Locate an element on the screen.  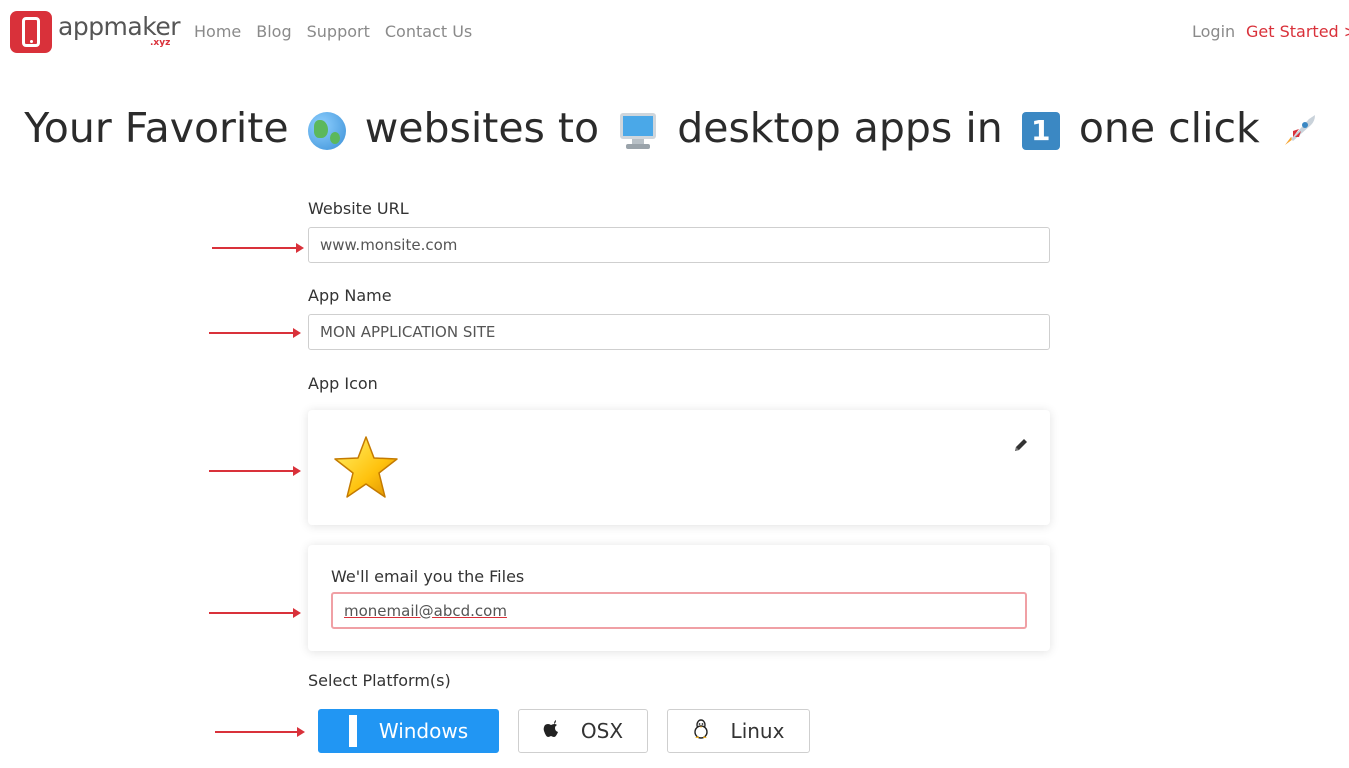
login-link: Login is located at coordinates (1213, 31).